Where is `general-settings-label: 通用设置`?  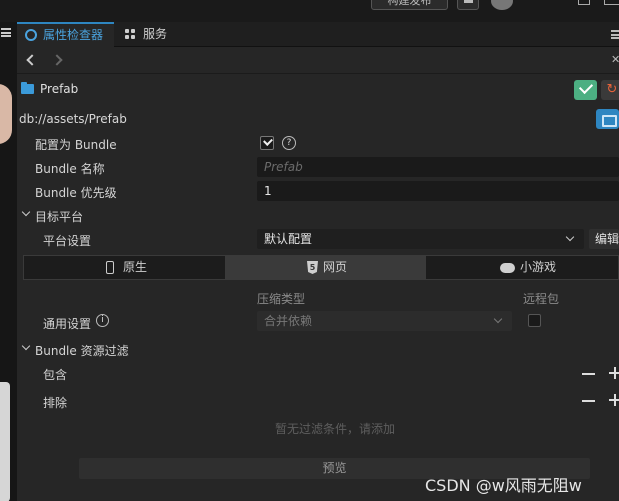
general-settings-label: 通用设置 is located at coordinates (67, 324).